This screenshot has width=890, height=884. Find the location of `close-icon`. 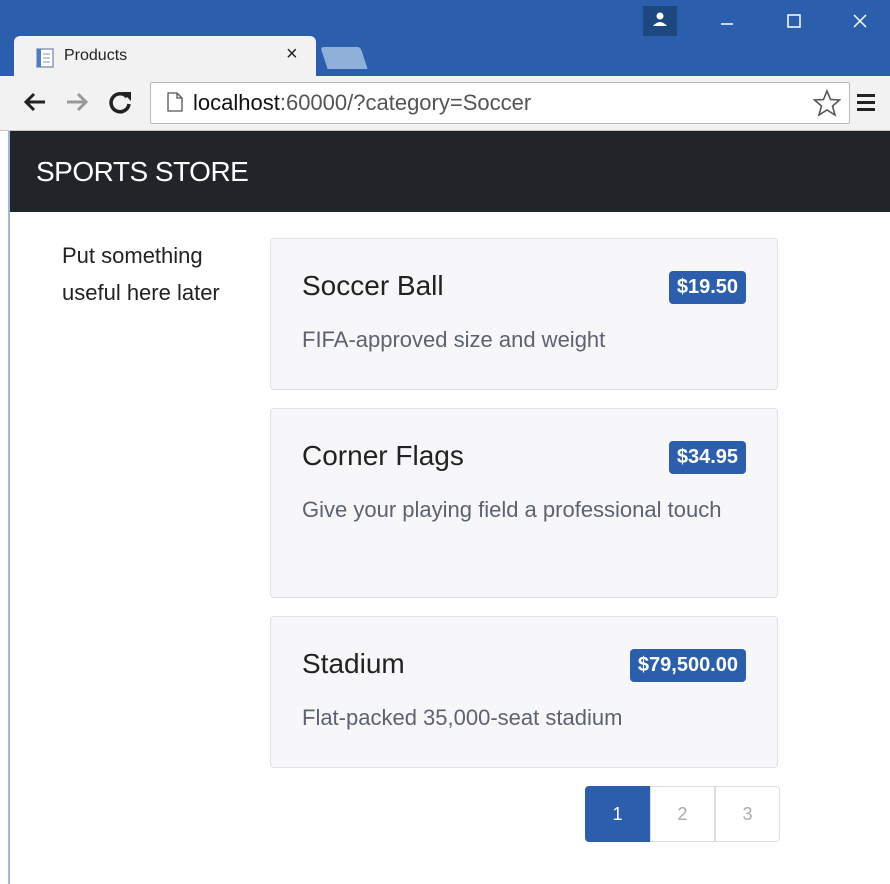

close-icon is located at coordinates (860, 21).